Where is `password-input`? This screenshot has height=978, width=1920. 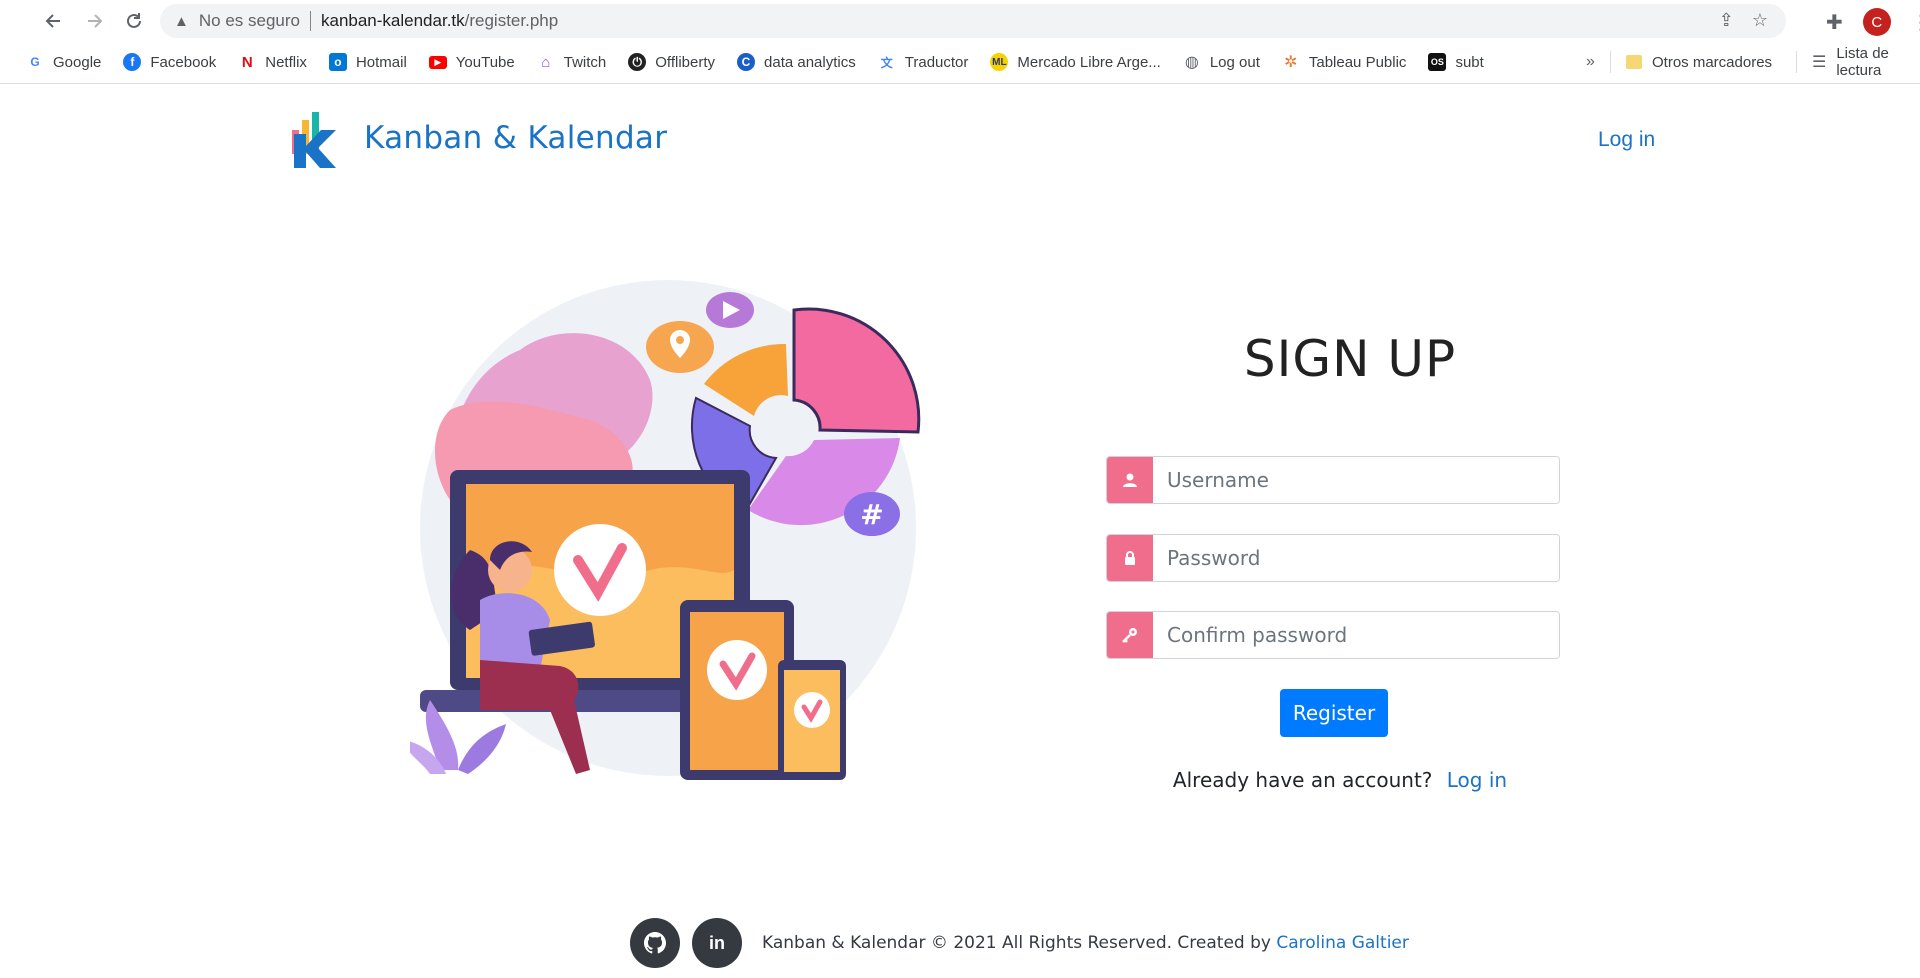
password-input is located at coordinates (1356, 558).